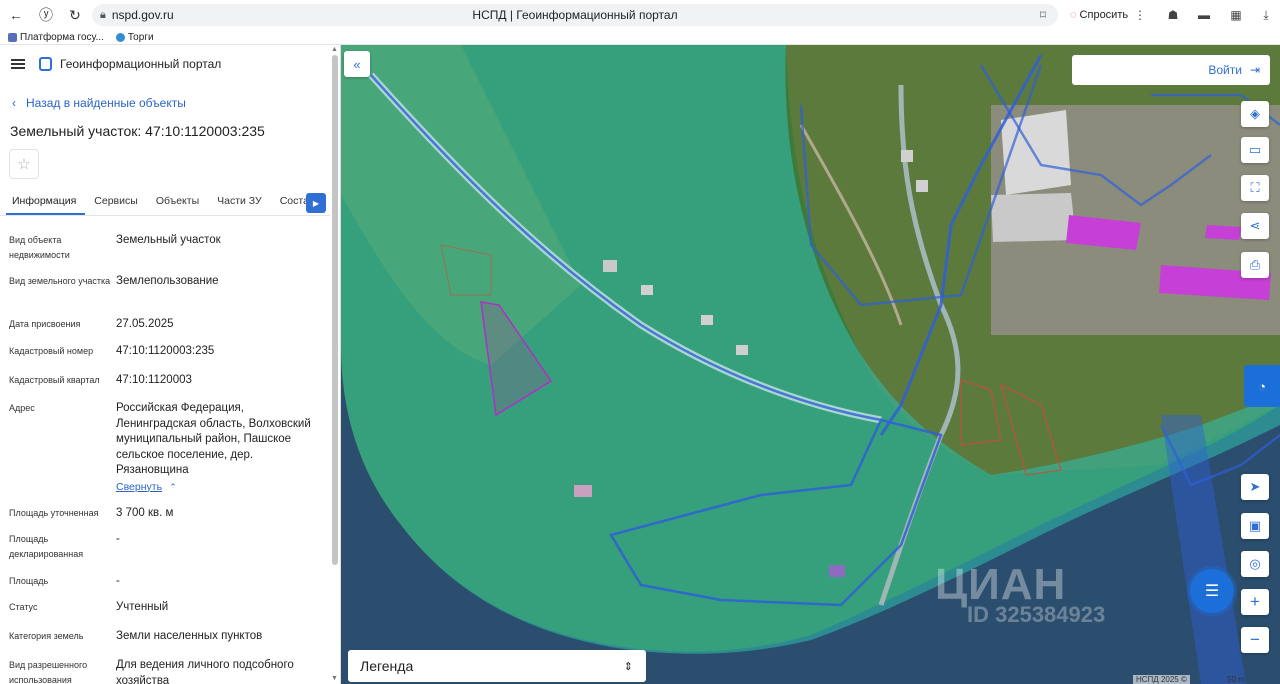 The width and height of the screenshot is (1280, 684). What do you see at coordinates (189, 636) in the screenshot?
I see `attribute-value: Земли населенных пунктов` at bounding box center [189, 636].